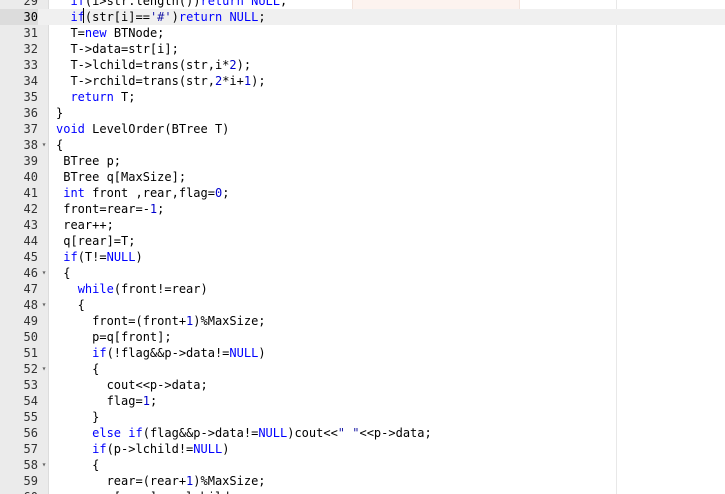 Image resolution: width=725 pixels, height=494 pixels. I want to click on code-line: 46 ▾ {, so click(362, 273).